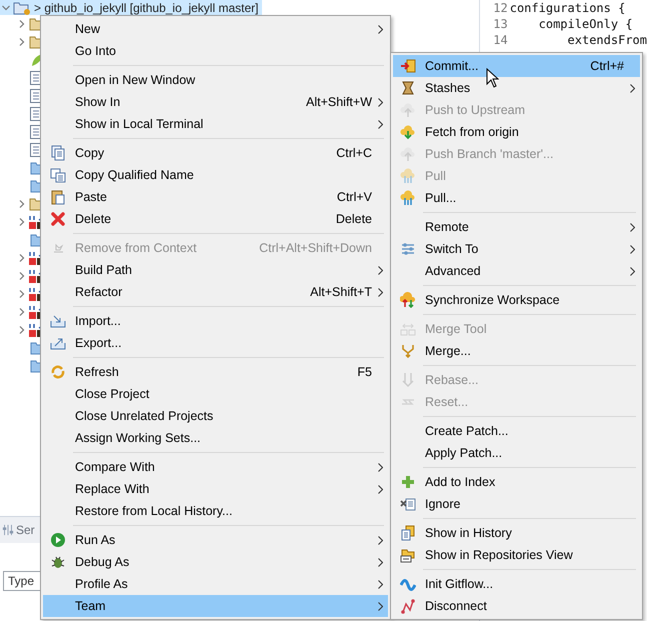 The height and width of the screenshot is (621, 647). What do you see at coordinates (215, 372) in the screenshot?
I see `menu-item: Refresh F5` at bounding box center [215, 372].